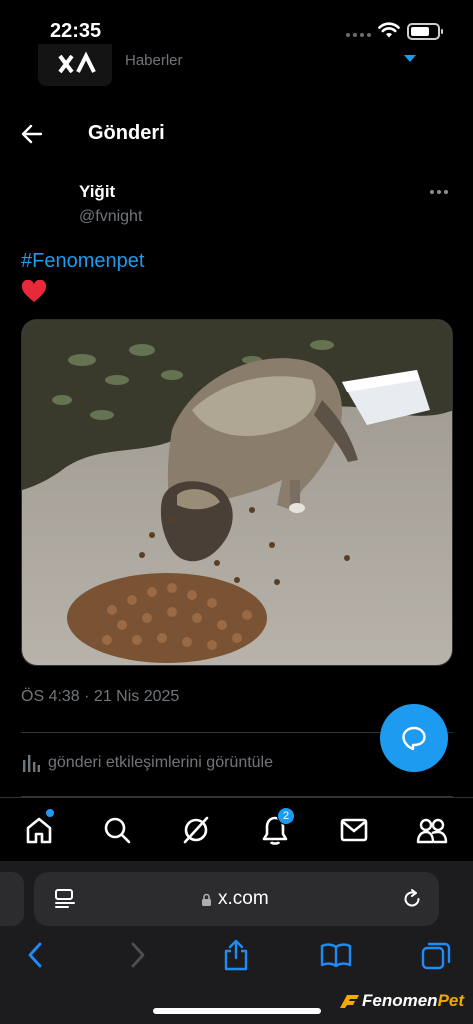 The image size is (473, 1024). I want to click on tab-notifications: 2, so click(276, 827).